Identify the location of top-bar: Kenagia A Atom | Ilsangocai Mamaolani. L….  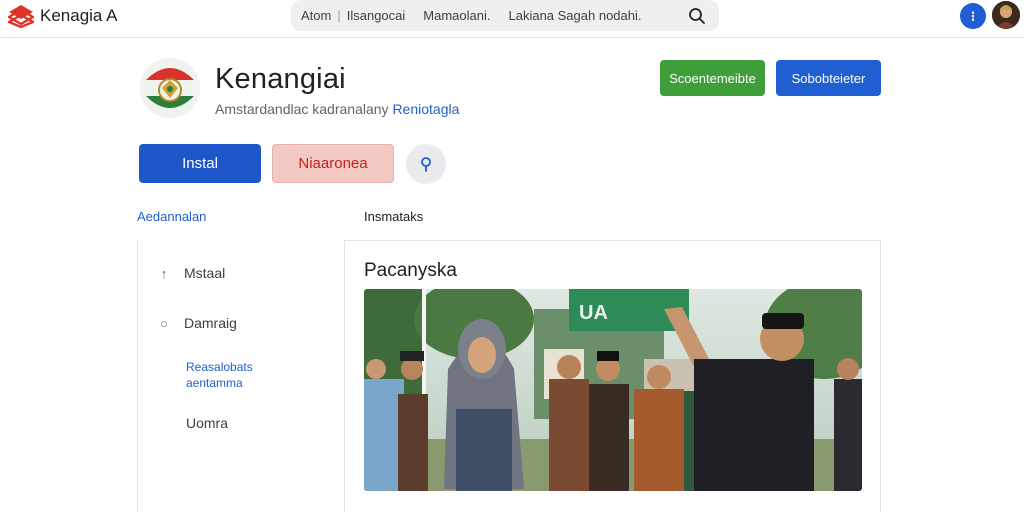
(512, 19).